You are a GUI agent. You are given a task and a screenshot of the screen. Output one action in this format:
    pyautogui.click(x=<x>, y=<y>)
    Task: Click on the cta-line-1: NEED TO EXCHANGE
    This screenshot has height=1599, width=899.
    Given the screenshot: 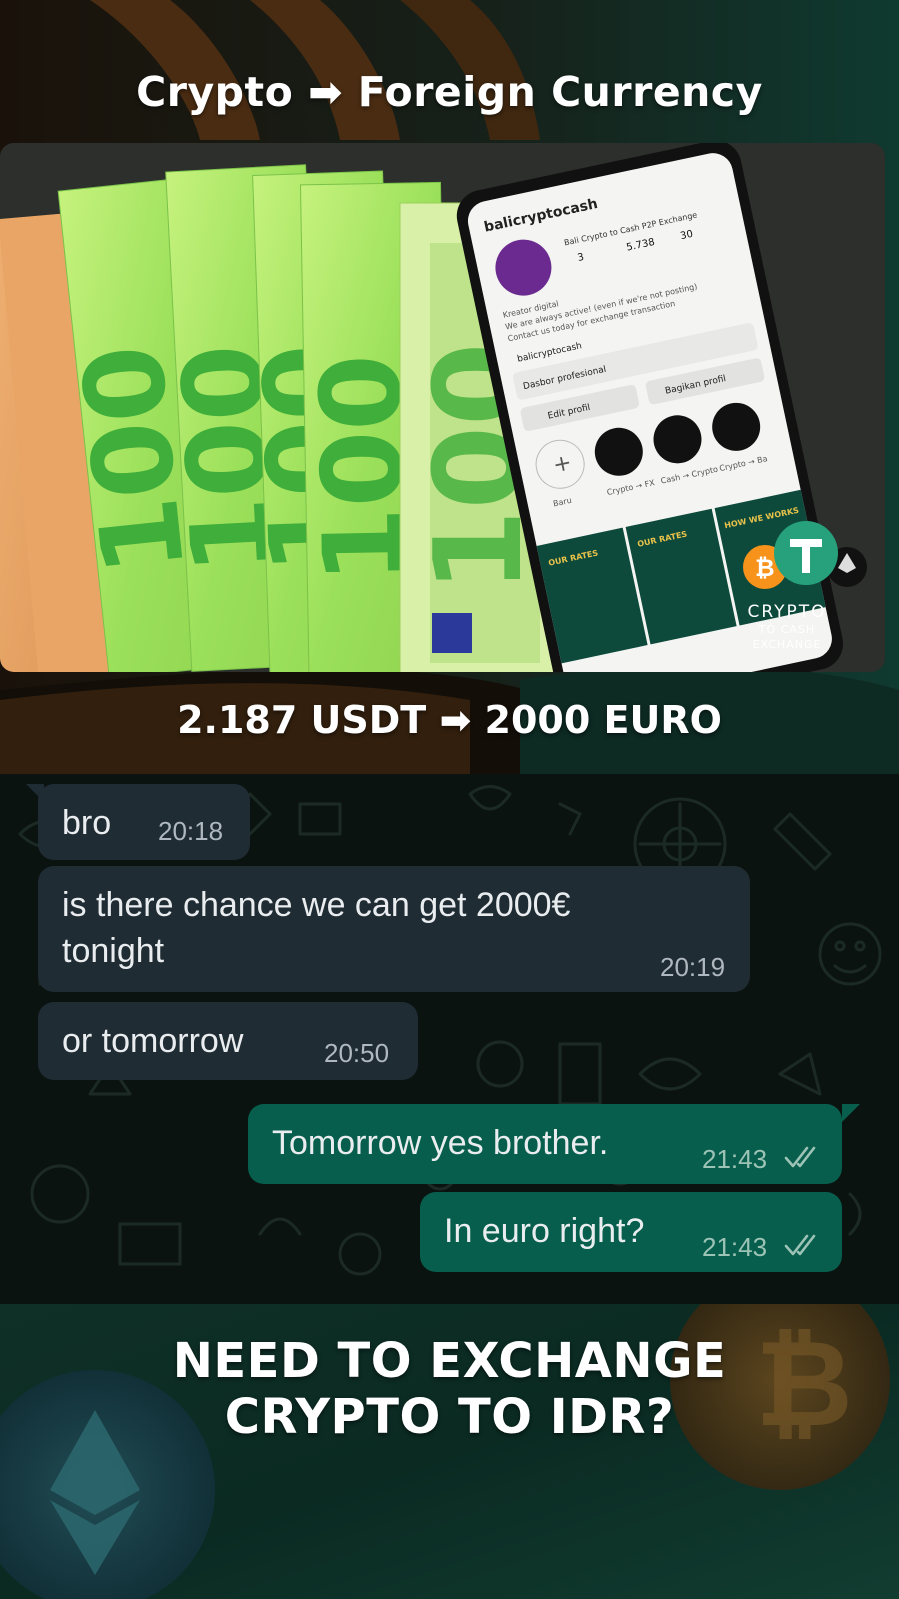 What is the action you would take?
    pyautogui.click(x=449, y=1361)
    